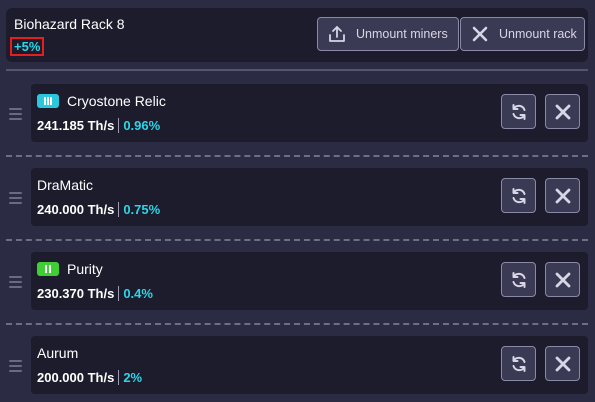 The width and height of the screenshot is (595, 402). I want to click on miner-percent: 0.96%, so click(142, 125).